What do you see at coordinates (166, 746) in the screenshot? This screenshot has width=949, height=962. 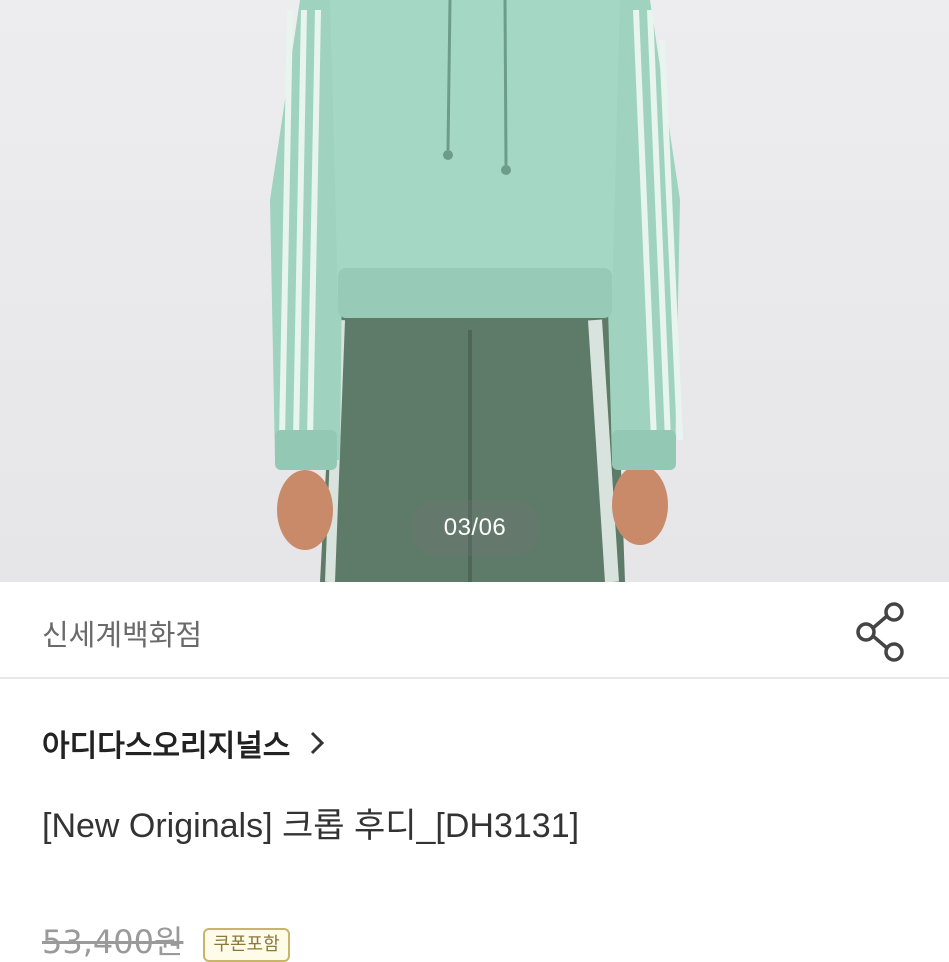 I see `brand-name: 아디다스오리지널스` at bounding box center [166, 746].